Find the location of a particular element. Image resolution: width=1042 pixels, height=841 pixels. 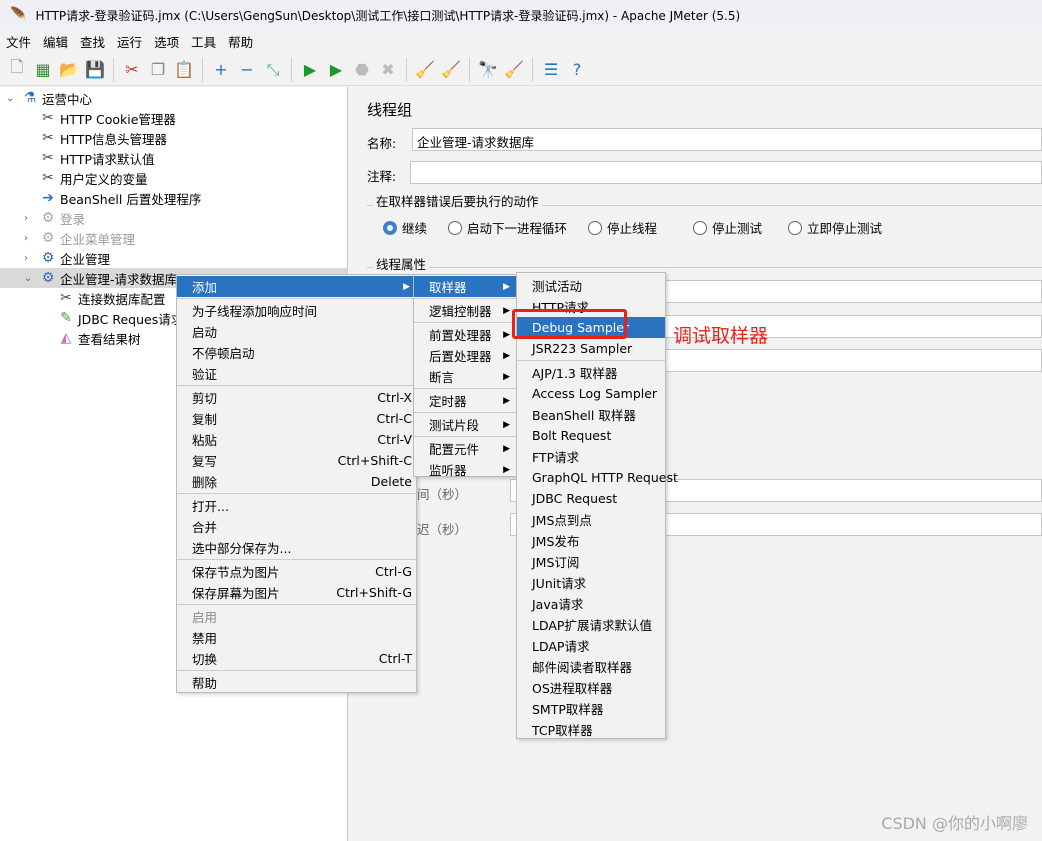

menu-6: 帮助 is located at coordinates (240, 41).